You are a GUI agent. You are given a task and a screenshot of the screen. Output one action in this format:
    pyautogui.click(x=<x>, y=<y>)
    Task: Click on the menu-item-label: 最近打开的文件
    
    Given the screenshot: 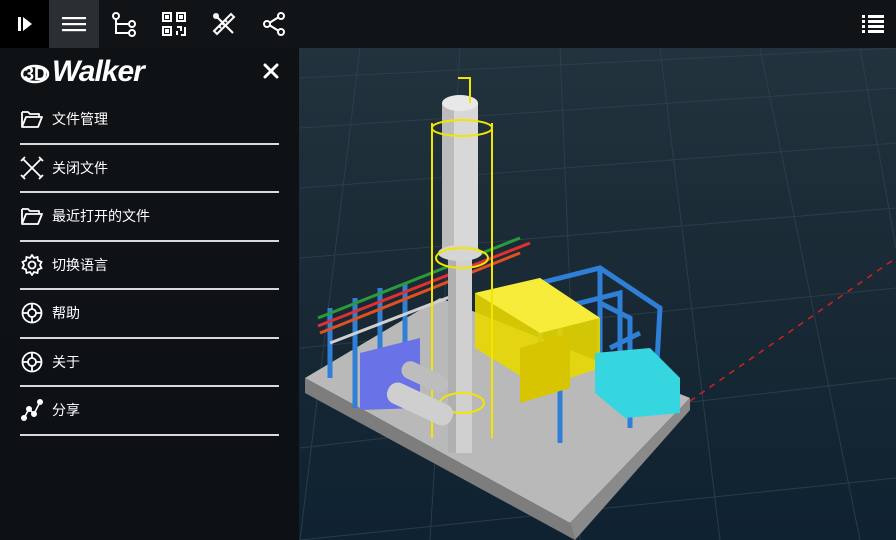 What is the action you would take?
    pyautogui.click(x=101, y=217)
    